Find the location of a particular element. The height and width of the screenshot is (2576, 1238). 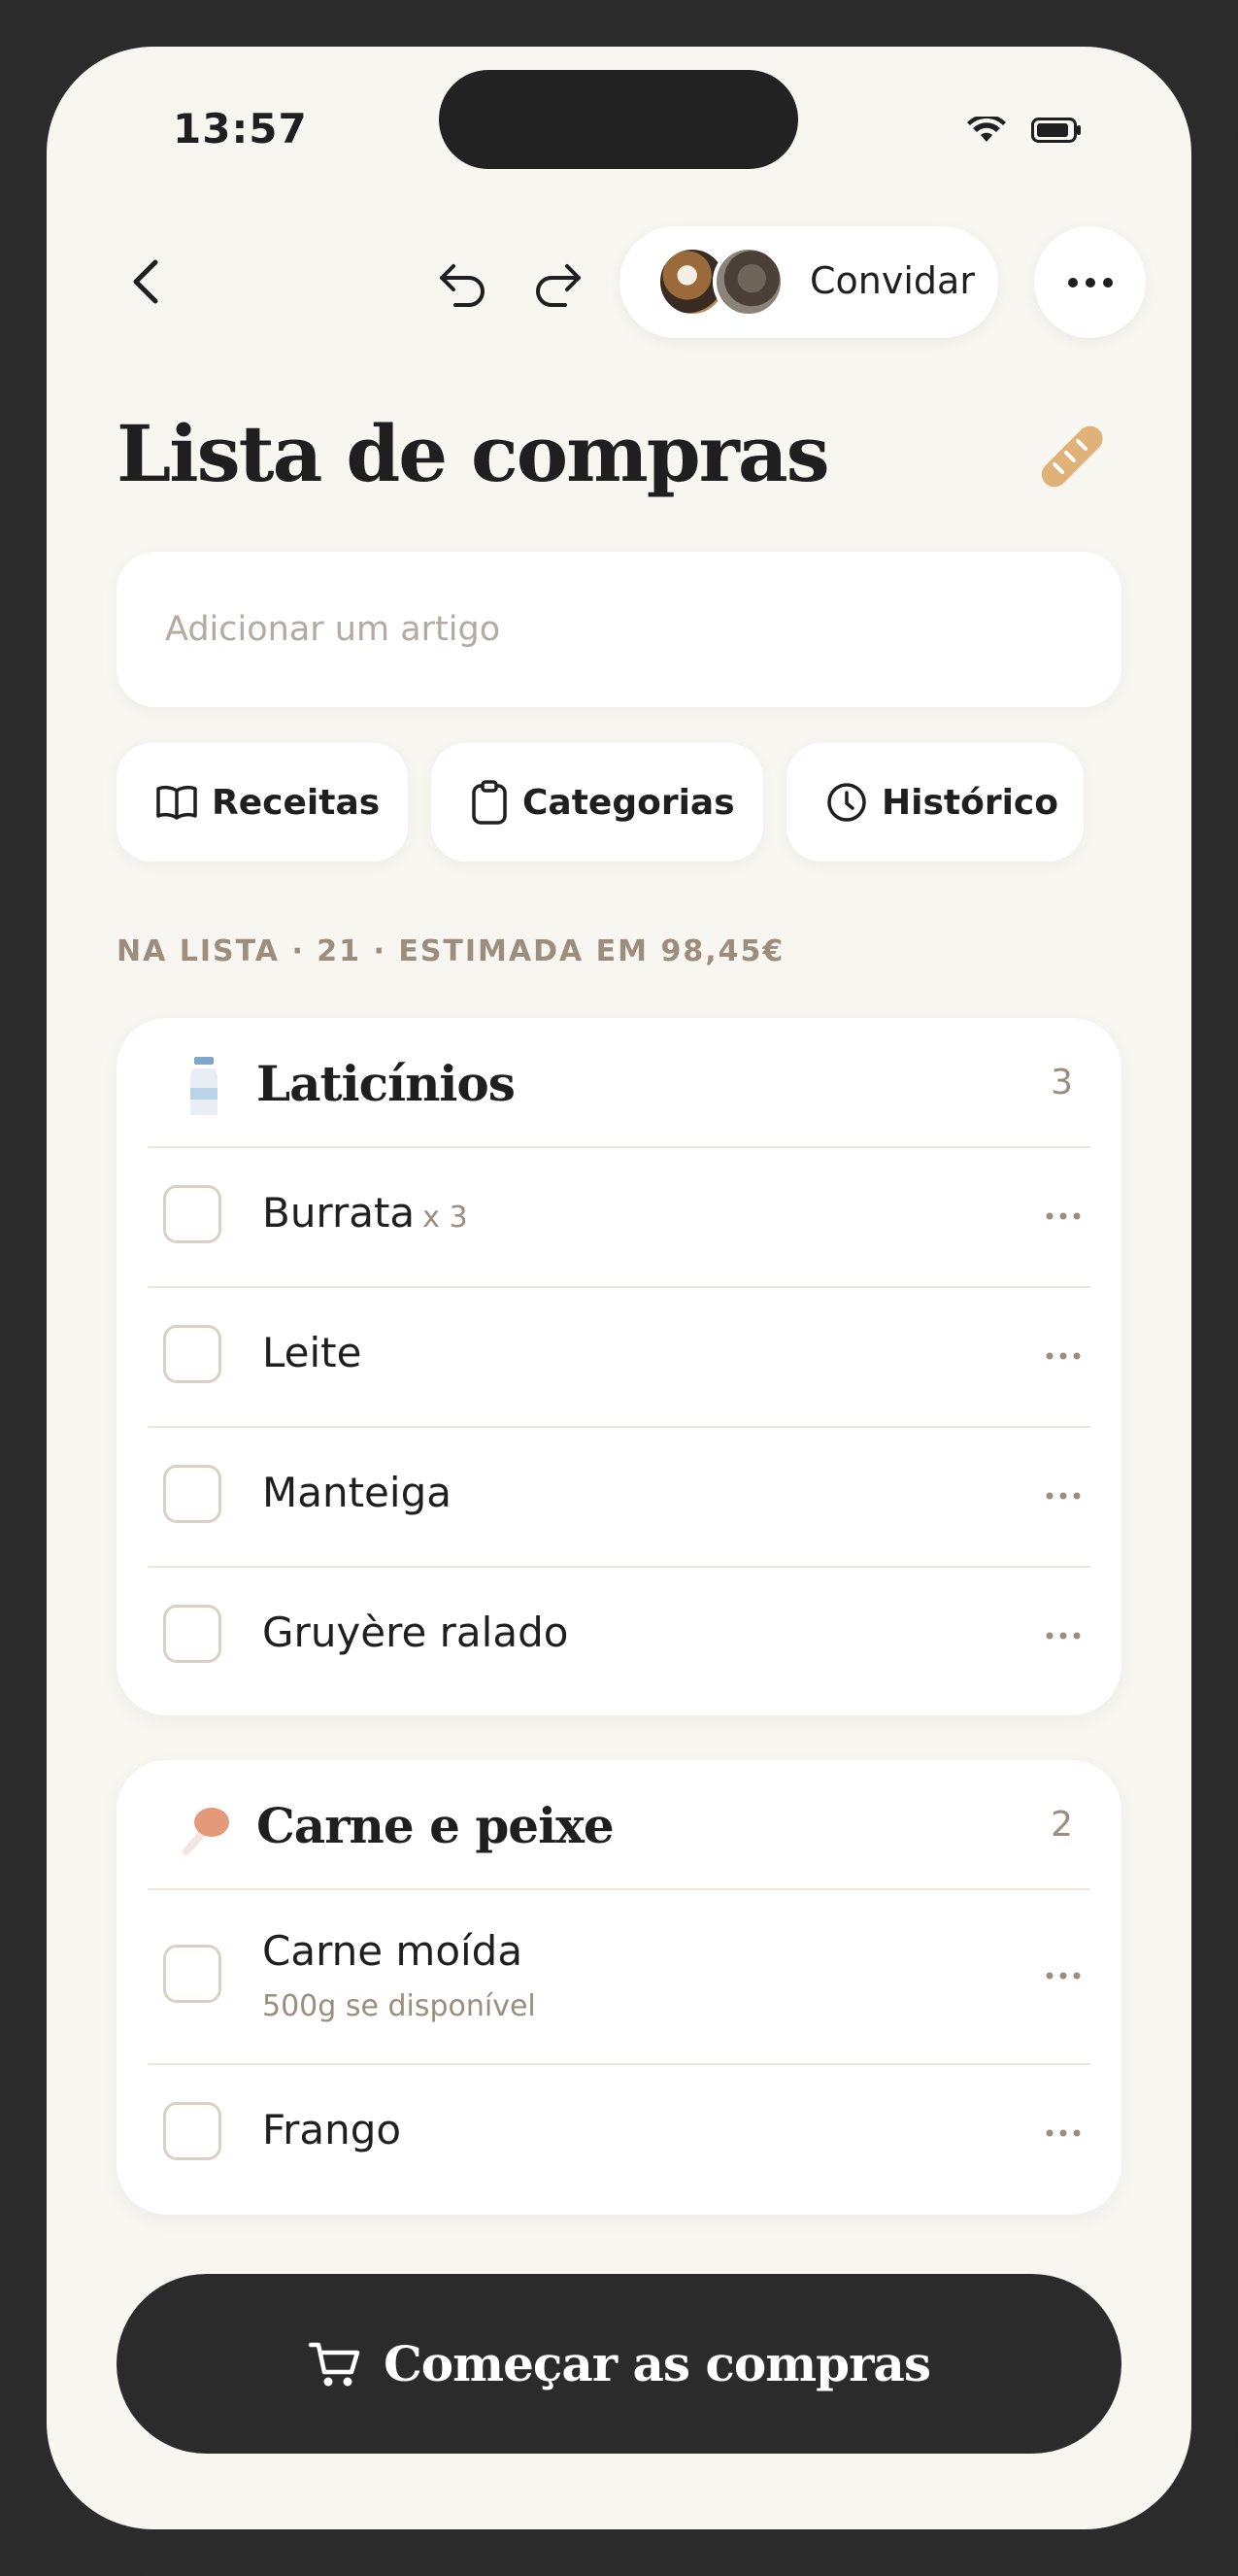

more-options-button is located at coordinates (1090, 282).